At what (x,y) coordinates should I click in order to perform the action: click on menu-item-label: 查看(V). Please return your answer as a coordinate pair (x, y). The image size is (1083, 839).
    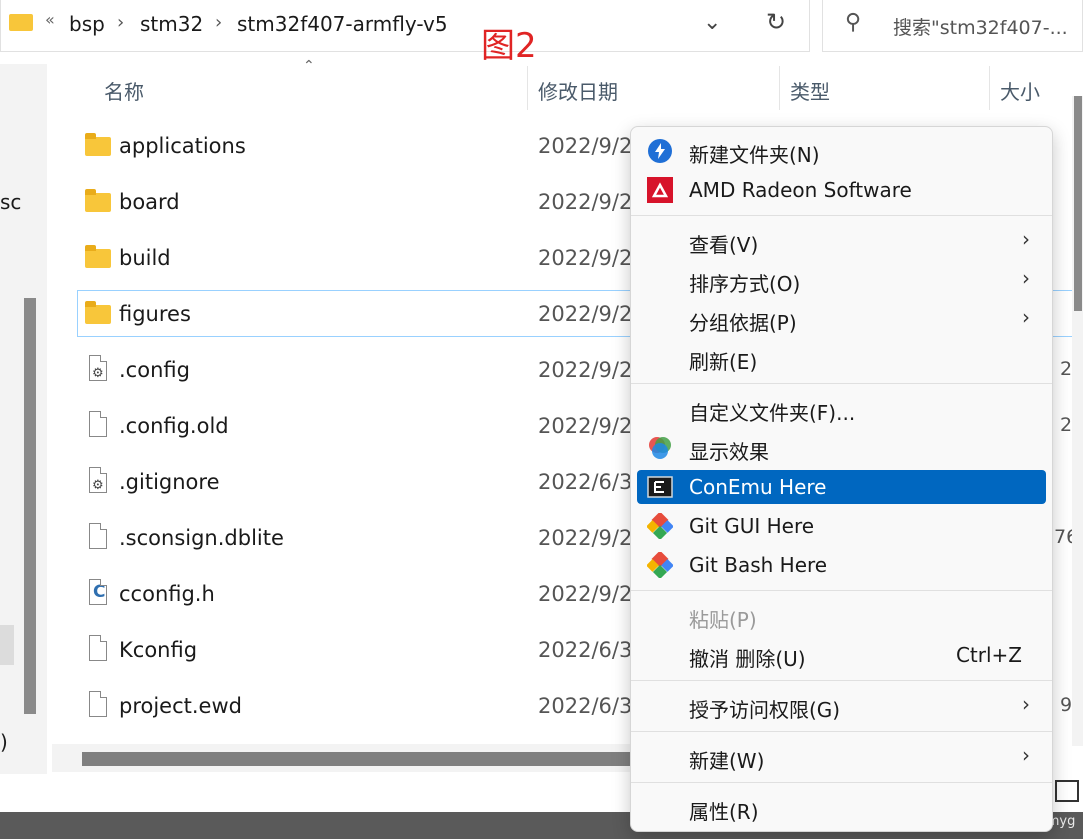
    Looking at the image, I should click on (724, 245).